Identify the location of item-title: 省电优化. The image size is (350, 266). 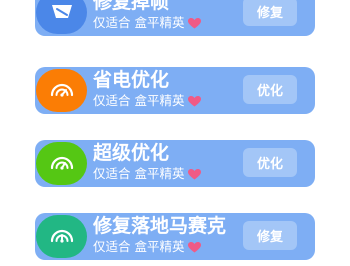
(131, 80).